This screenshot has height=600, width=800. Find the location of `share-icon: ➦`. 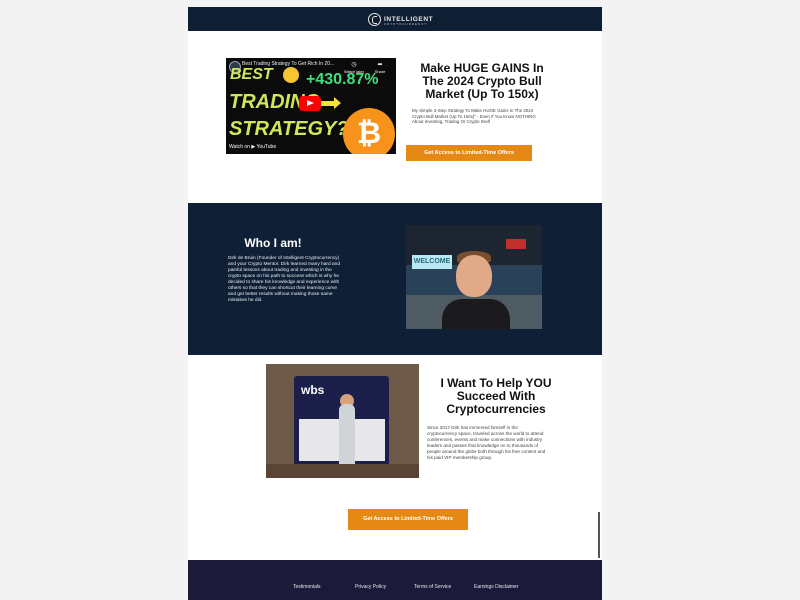

share-icon: ➦ is located at coordinates (380, 65).